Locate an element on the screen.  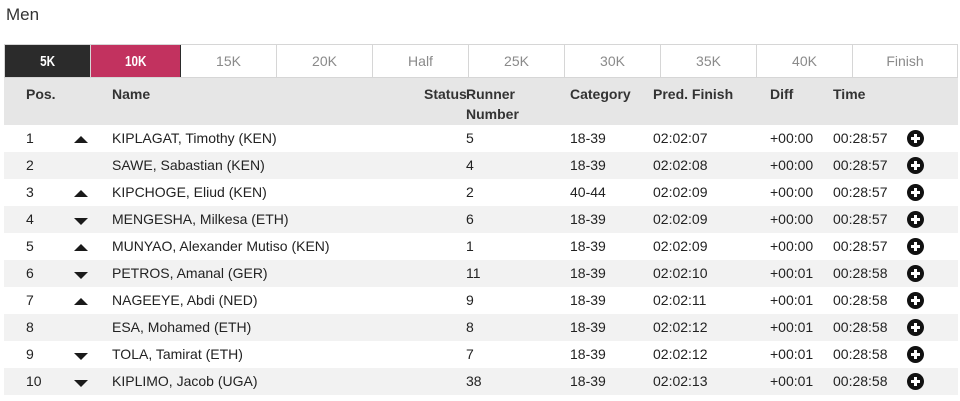
tab-25k: 25K is located at coordinates (517, 61).